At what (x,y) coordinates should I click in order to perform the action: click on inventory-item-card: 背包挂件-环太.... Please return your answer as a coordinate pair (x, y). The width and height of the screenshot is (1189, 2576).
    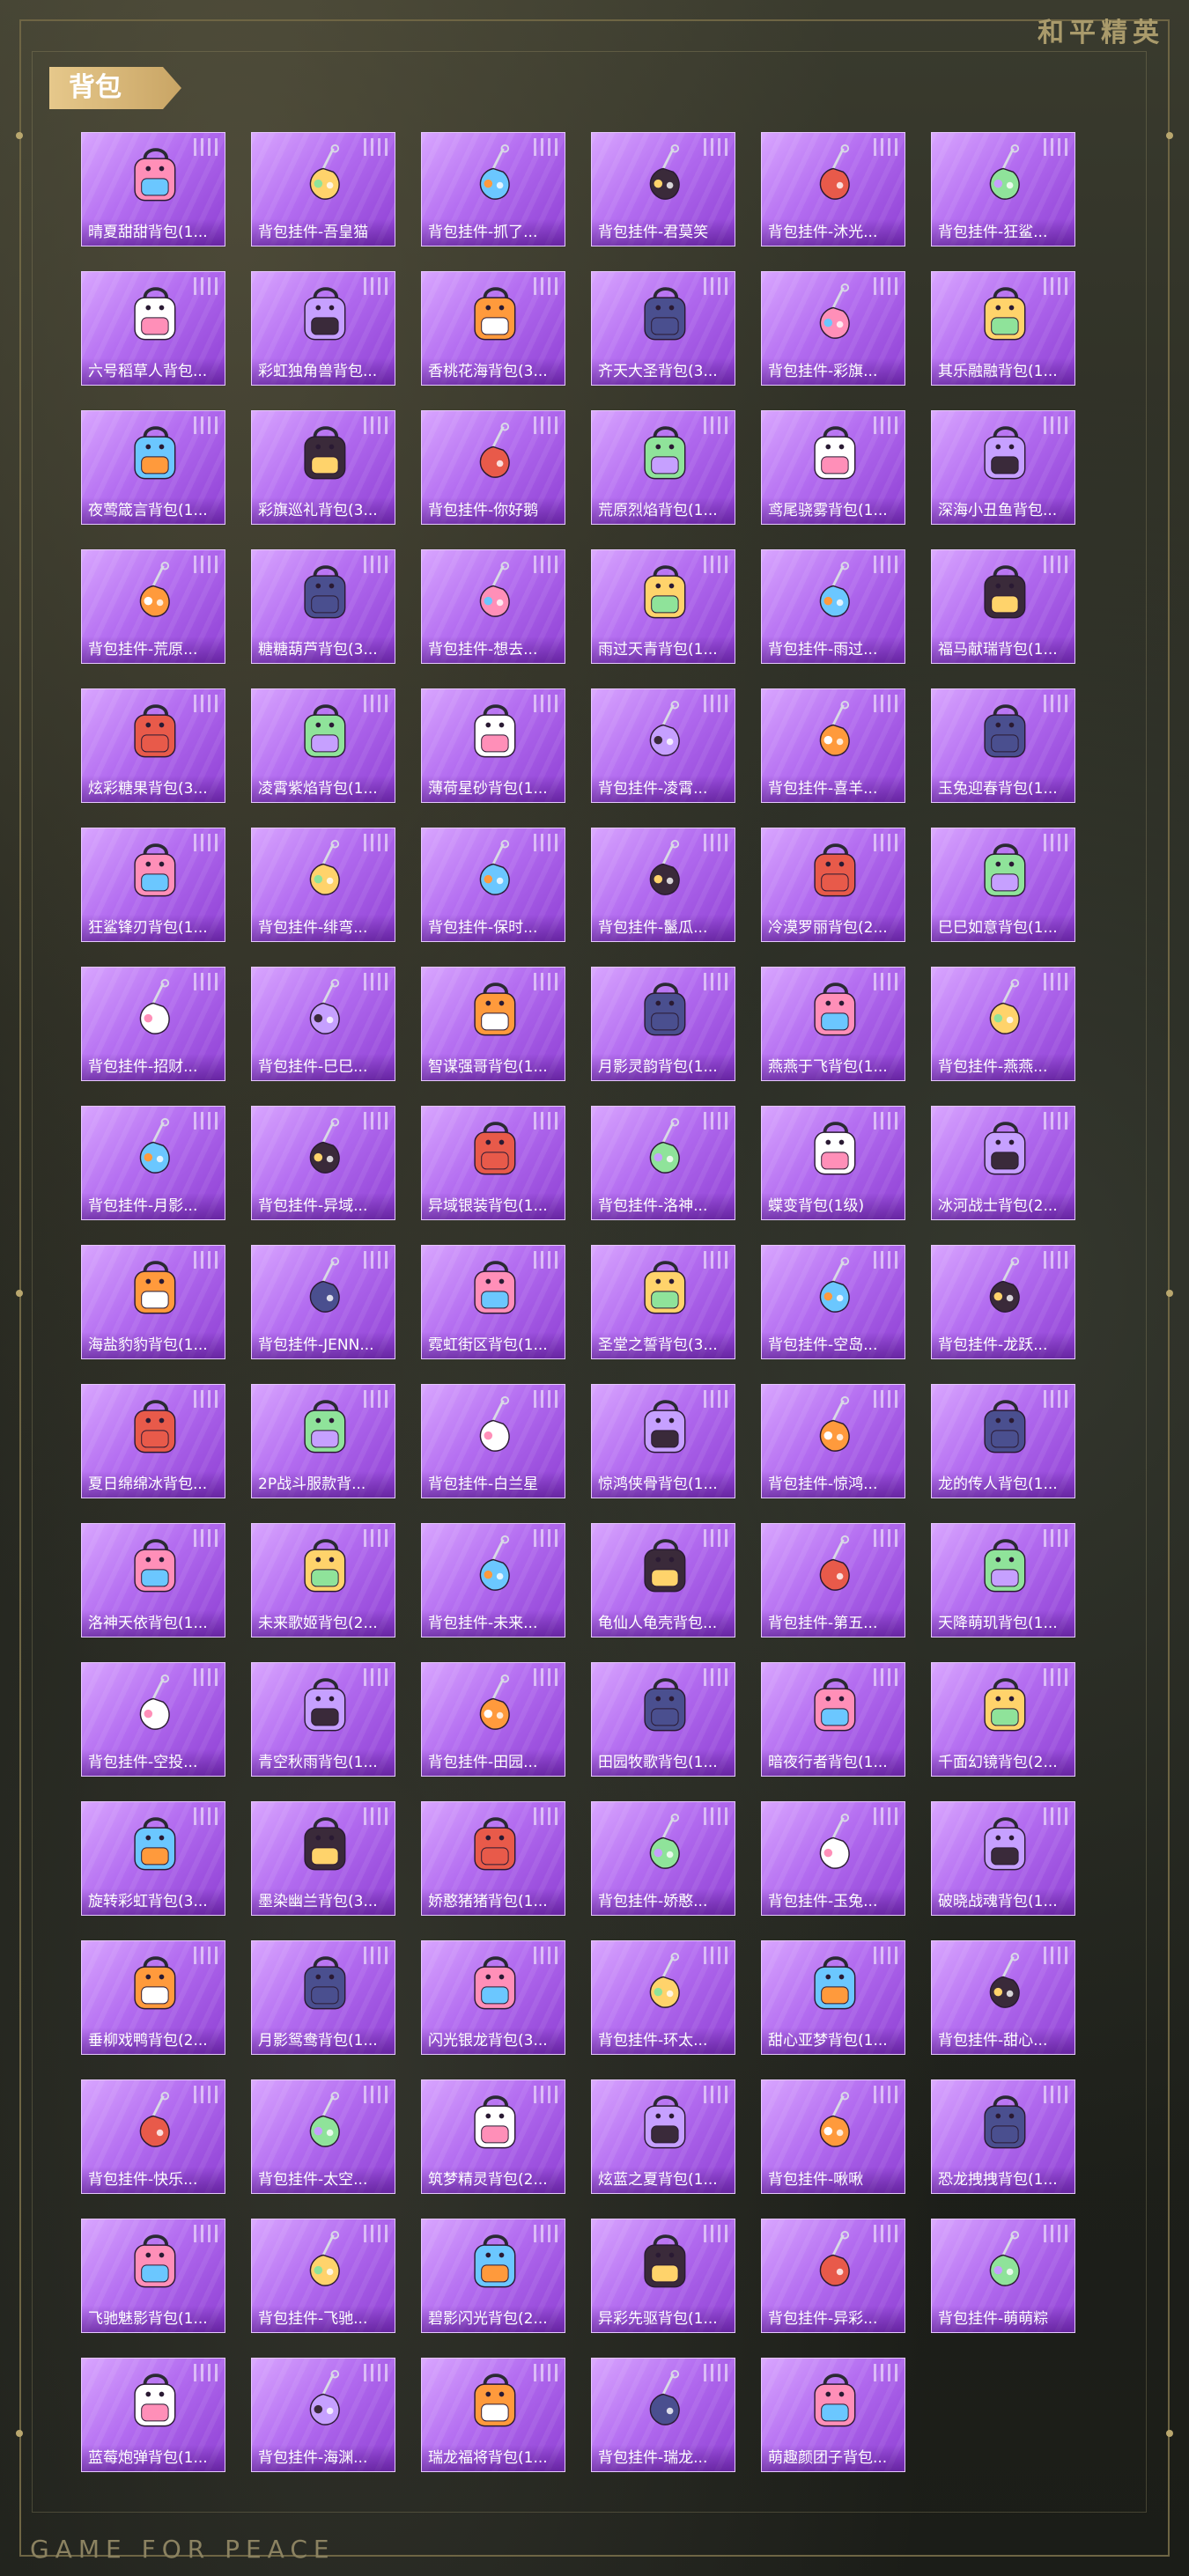
    Looking at the image, I should click on (663, 1997).